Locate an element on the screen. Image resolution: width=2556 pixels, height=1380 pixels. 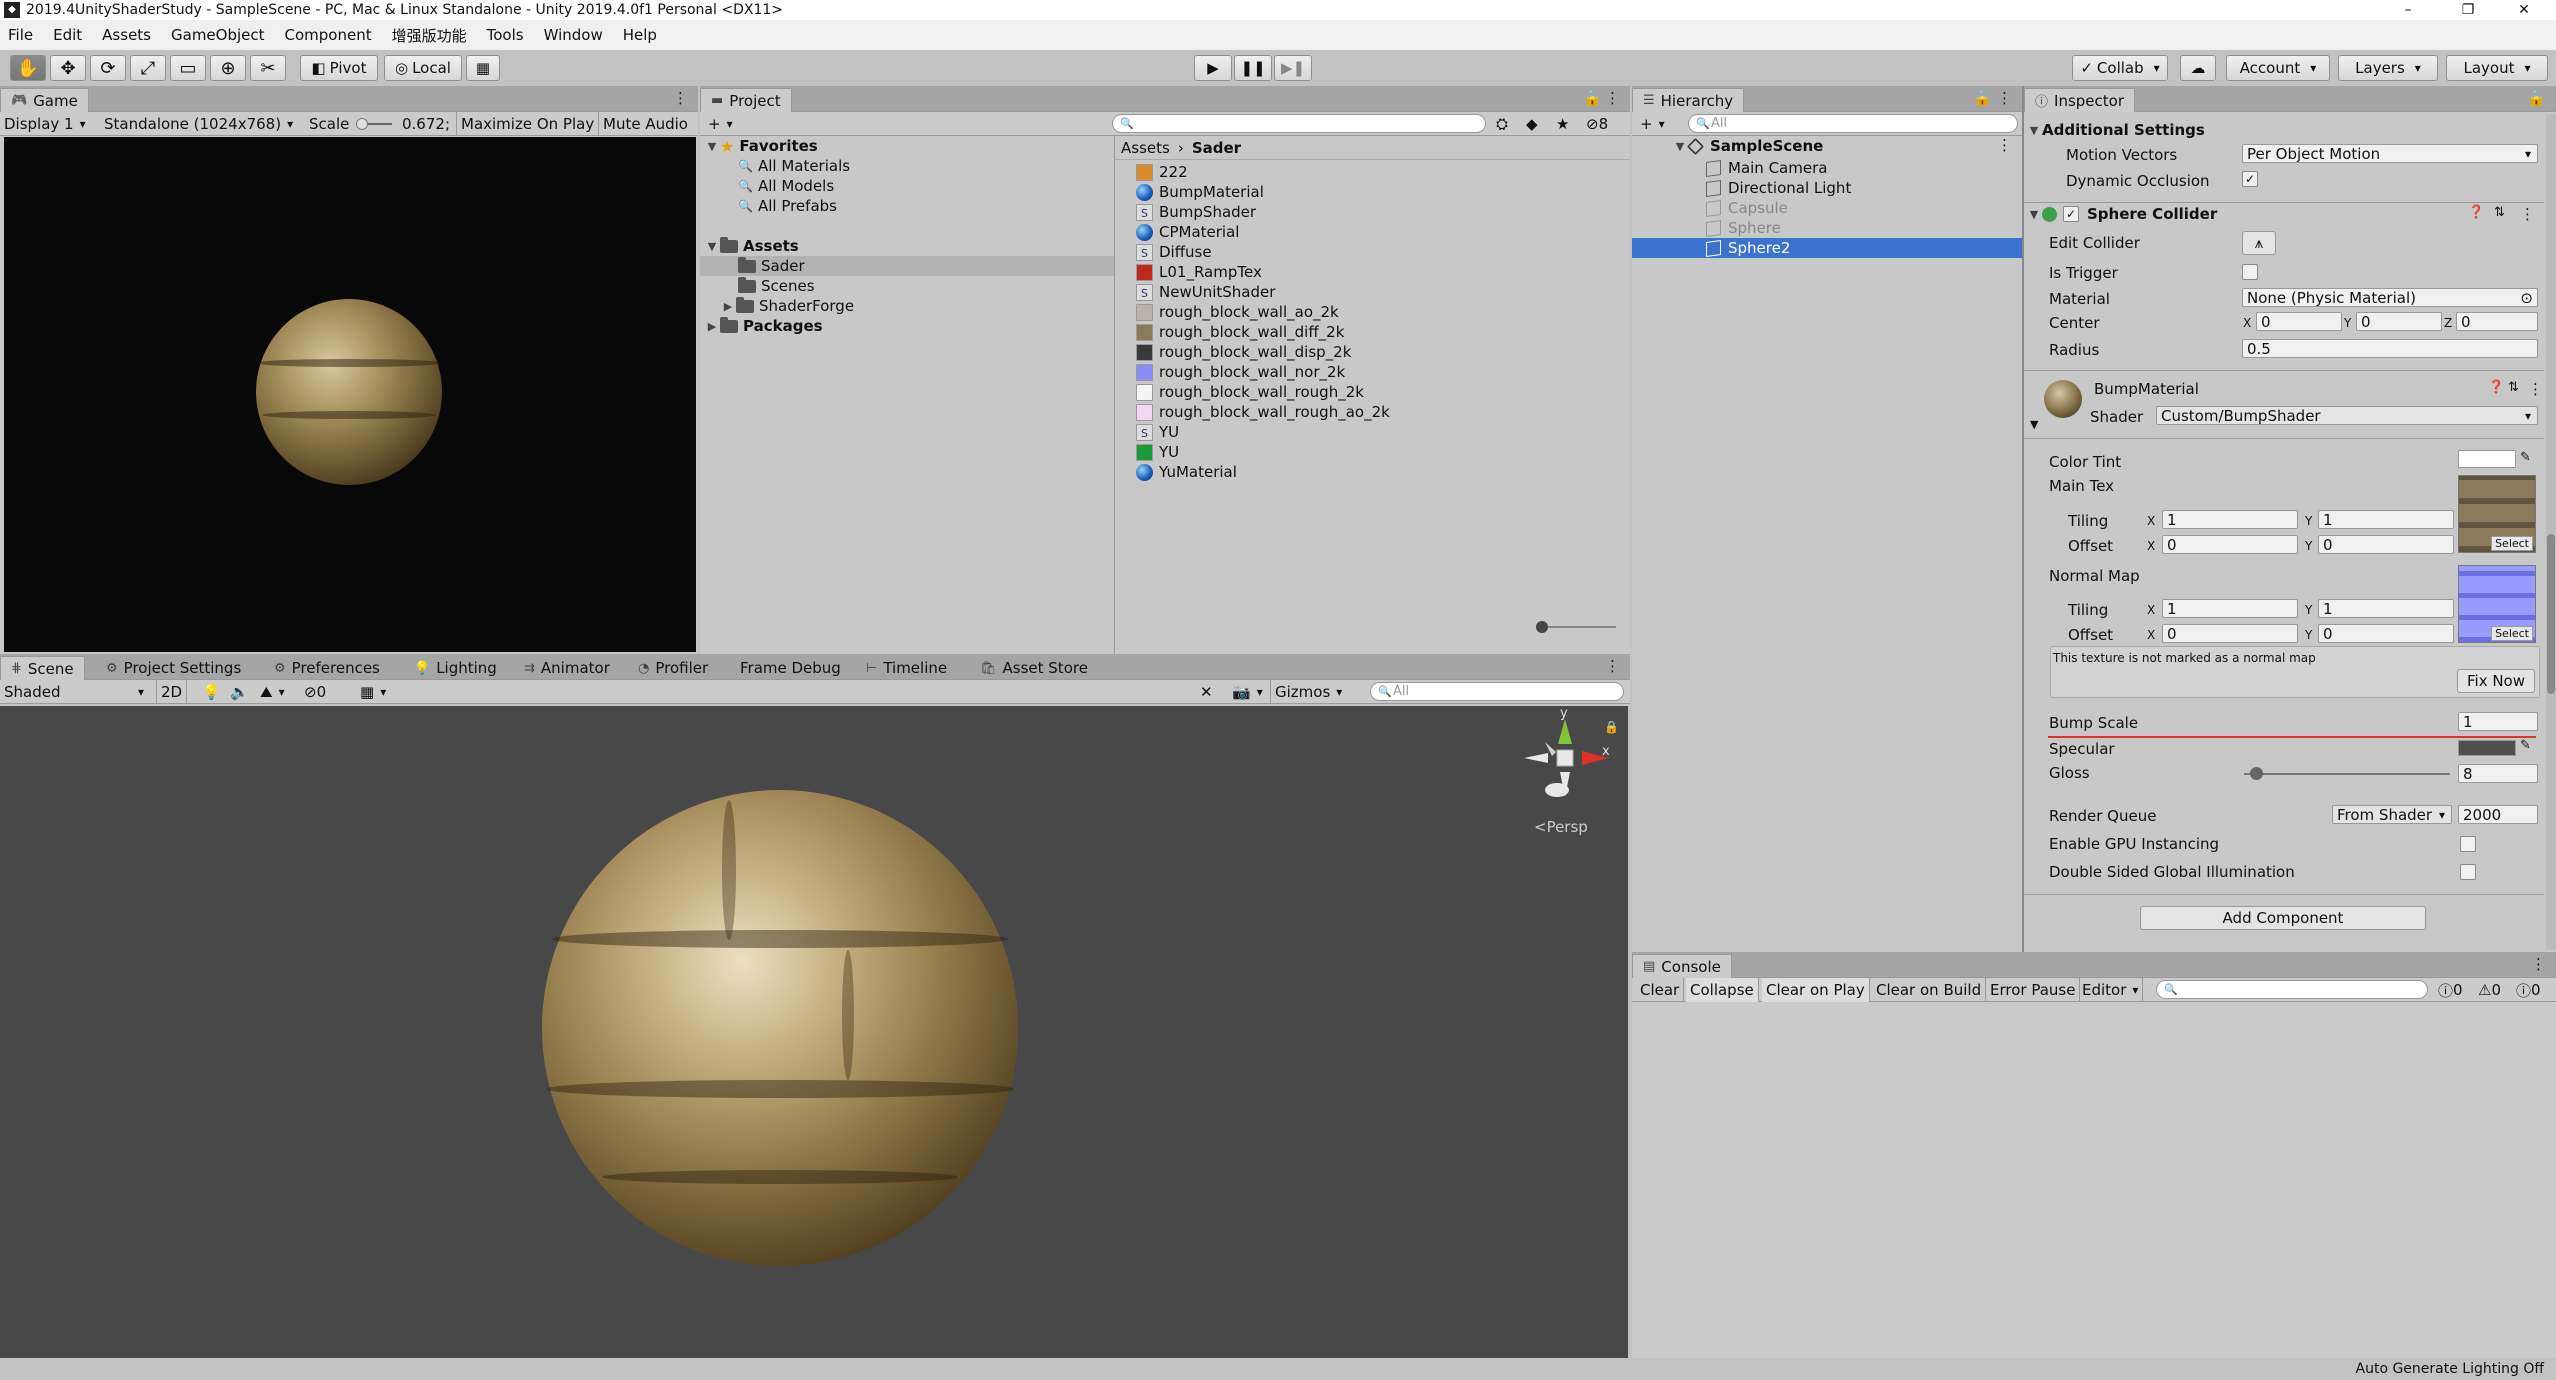
console-collapse-button: Collapse is located at coordinates (1722, 990).